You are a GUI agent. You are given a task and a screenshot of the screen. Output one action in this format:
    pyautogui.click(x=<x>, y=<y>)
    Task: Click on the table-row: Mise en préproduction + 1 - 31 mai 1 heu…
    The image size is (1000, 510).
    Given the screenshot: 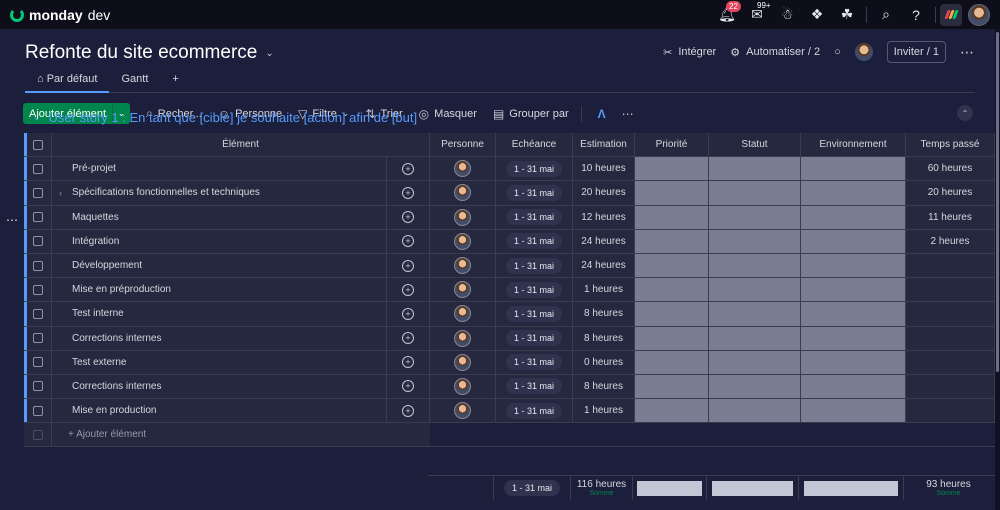 What is the action you would take?
    pyautogui.click(x=509, y=290)
    